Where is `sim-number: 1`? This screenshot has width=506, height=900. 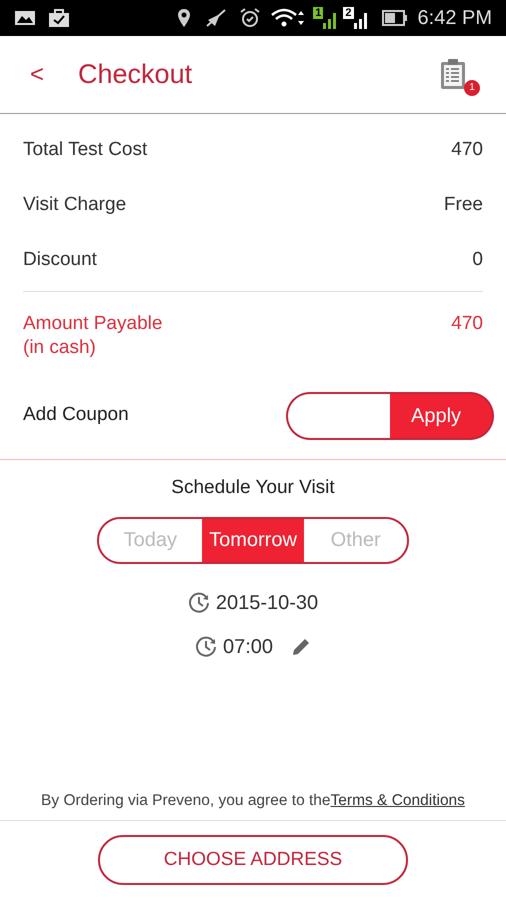 sim-number: 1 is located at coordinates (318, 13).